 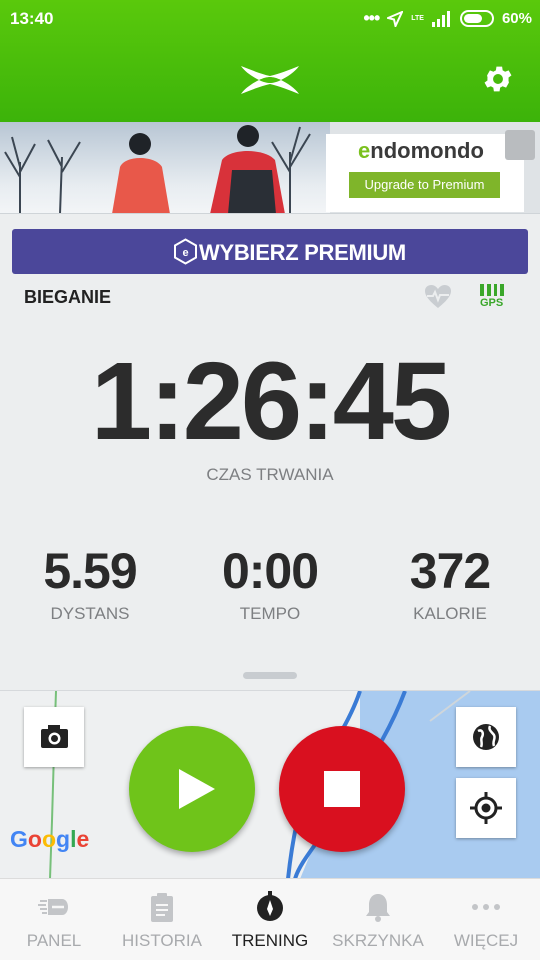 I want to click on ad-banner, so click(x=270, y=168).